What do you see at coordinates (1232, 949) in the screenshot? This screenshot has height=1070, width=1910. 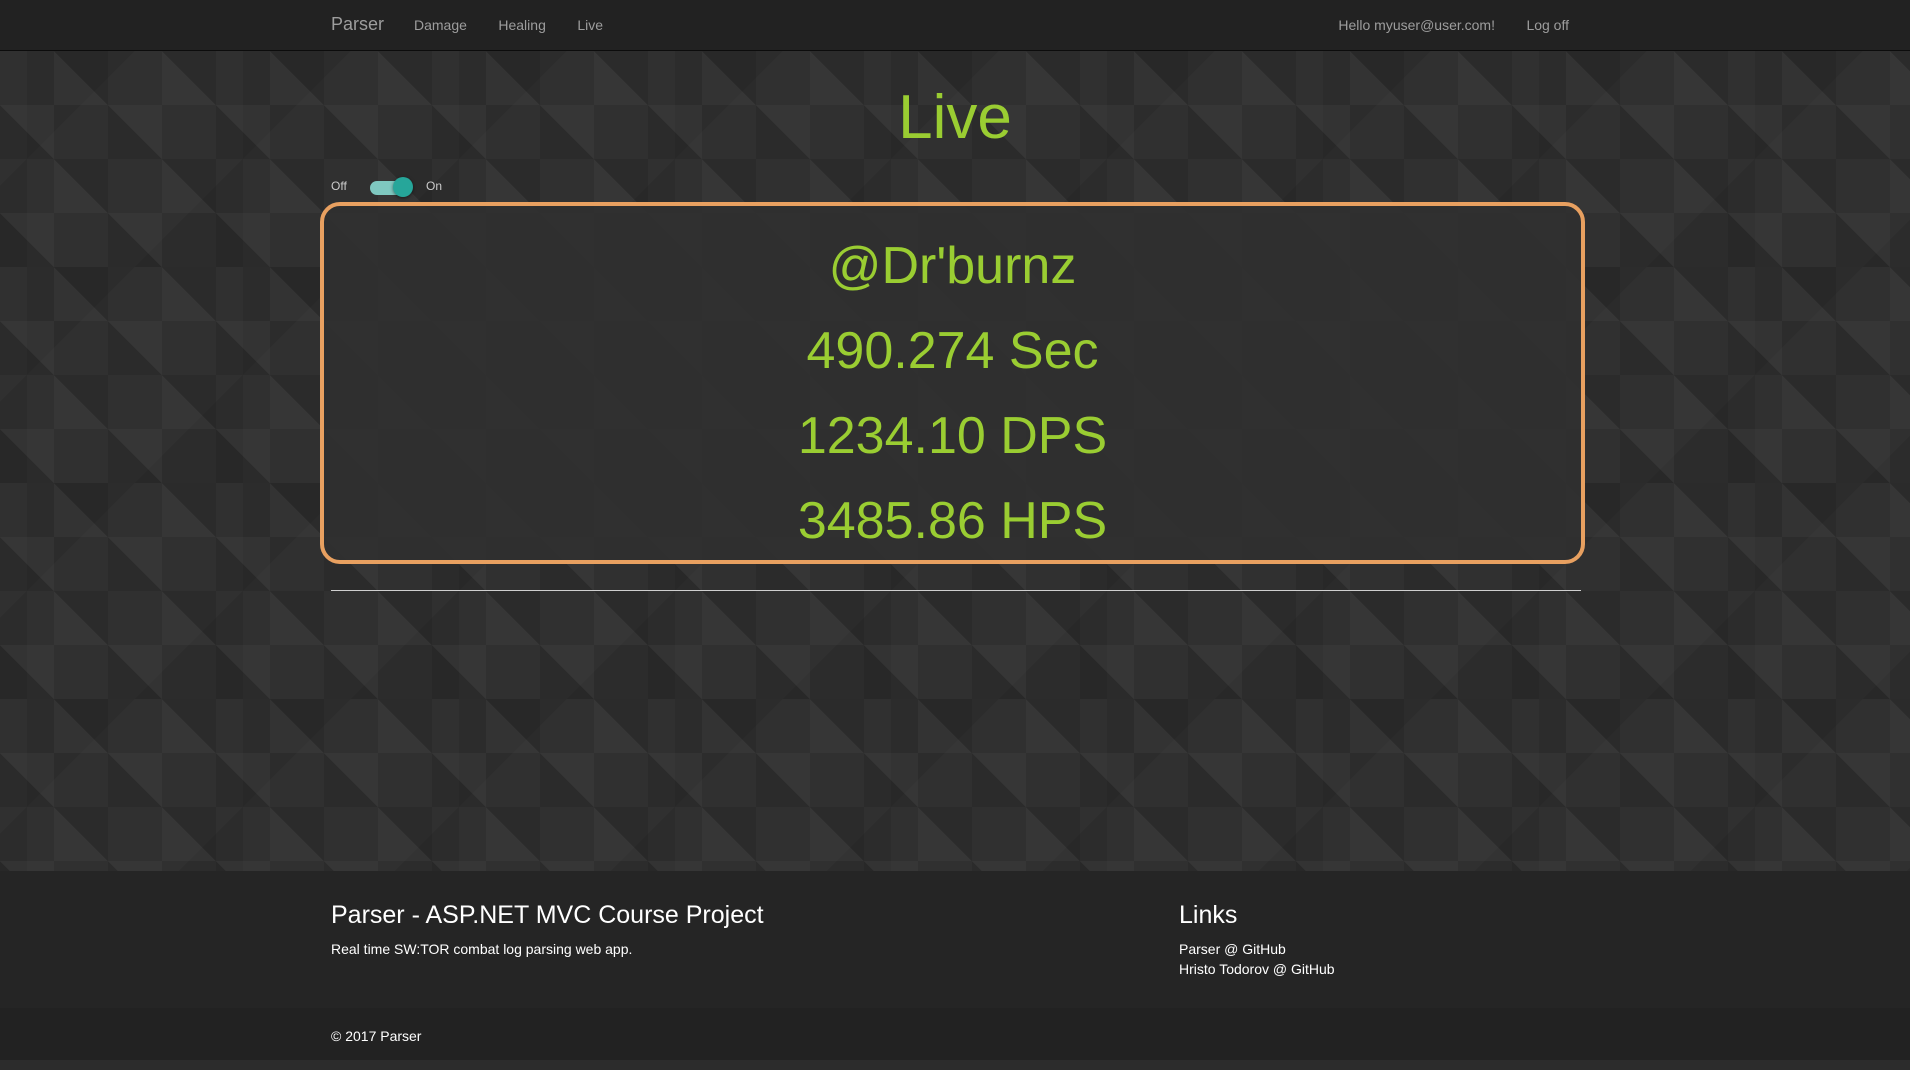 I see `footer-link-parser-github: Parser @ GitHub` at bounding box center [1232, 949].